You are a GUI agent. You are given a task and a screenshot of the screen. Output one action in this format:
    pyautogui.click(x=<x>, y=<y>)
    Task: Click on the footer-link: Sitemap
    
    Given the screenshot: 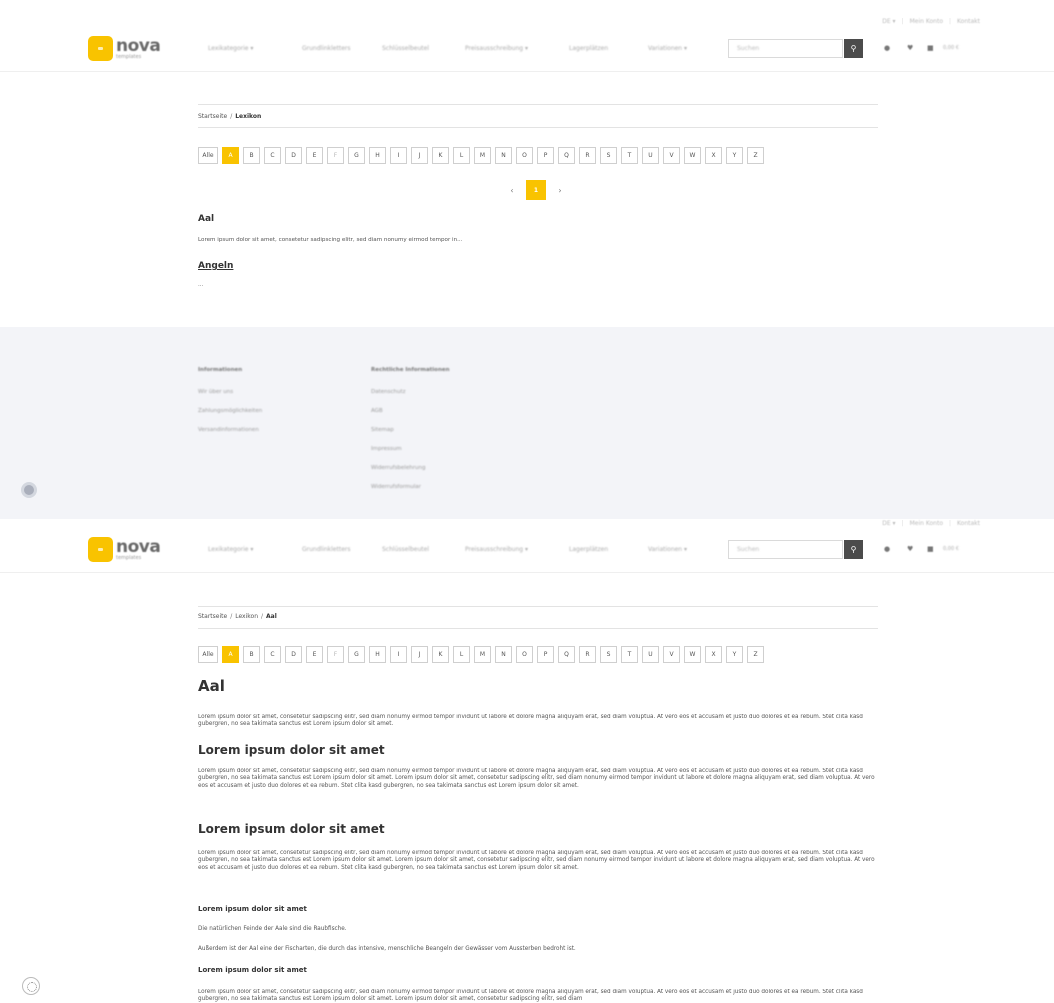 What is the action you would take?
    pyautogui.click(x=410, y=430)
    